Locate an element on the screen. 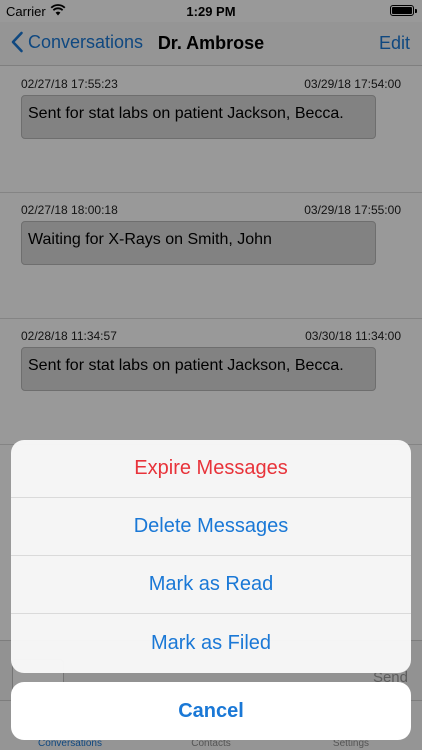 The width and height of the screenshot is (422, 750). mark-as-filed-button: Mark as Filed is located at coordinates (211, 643).